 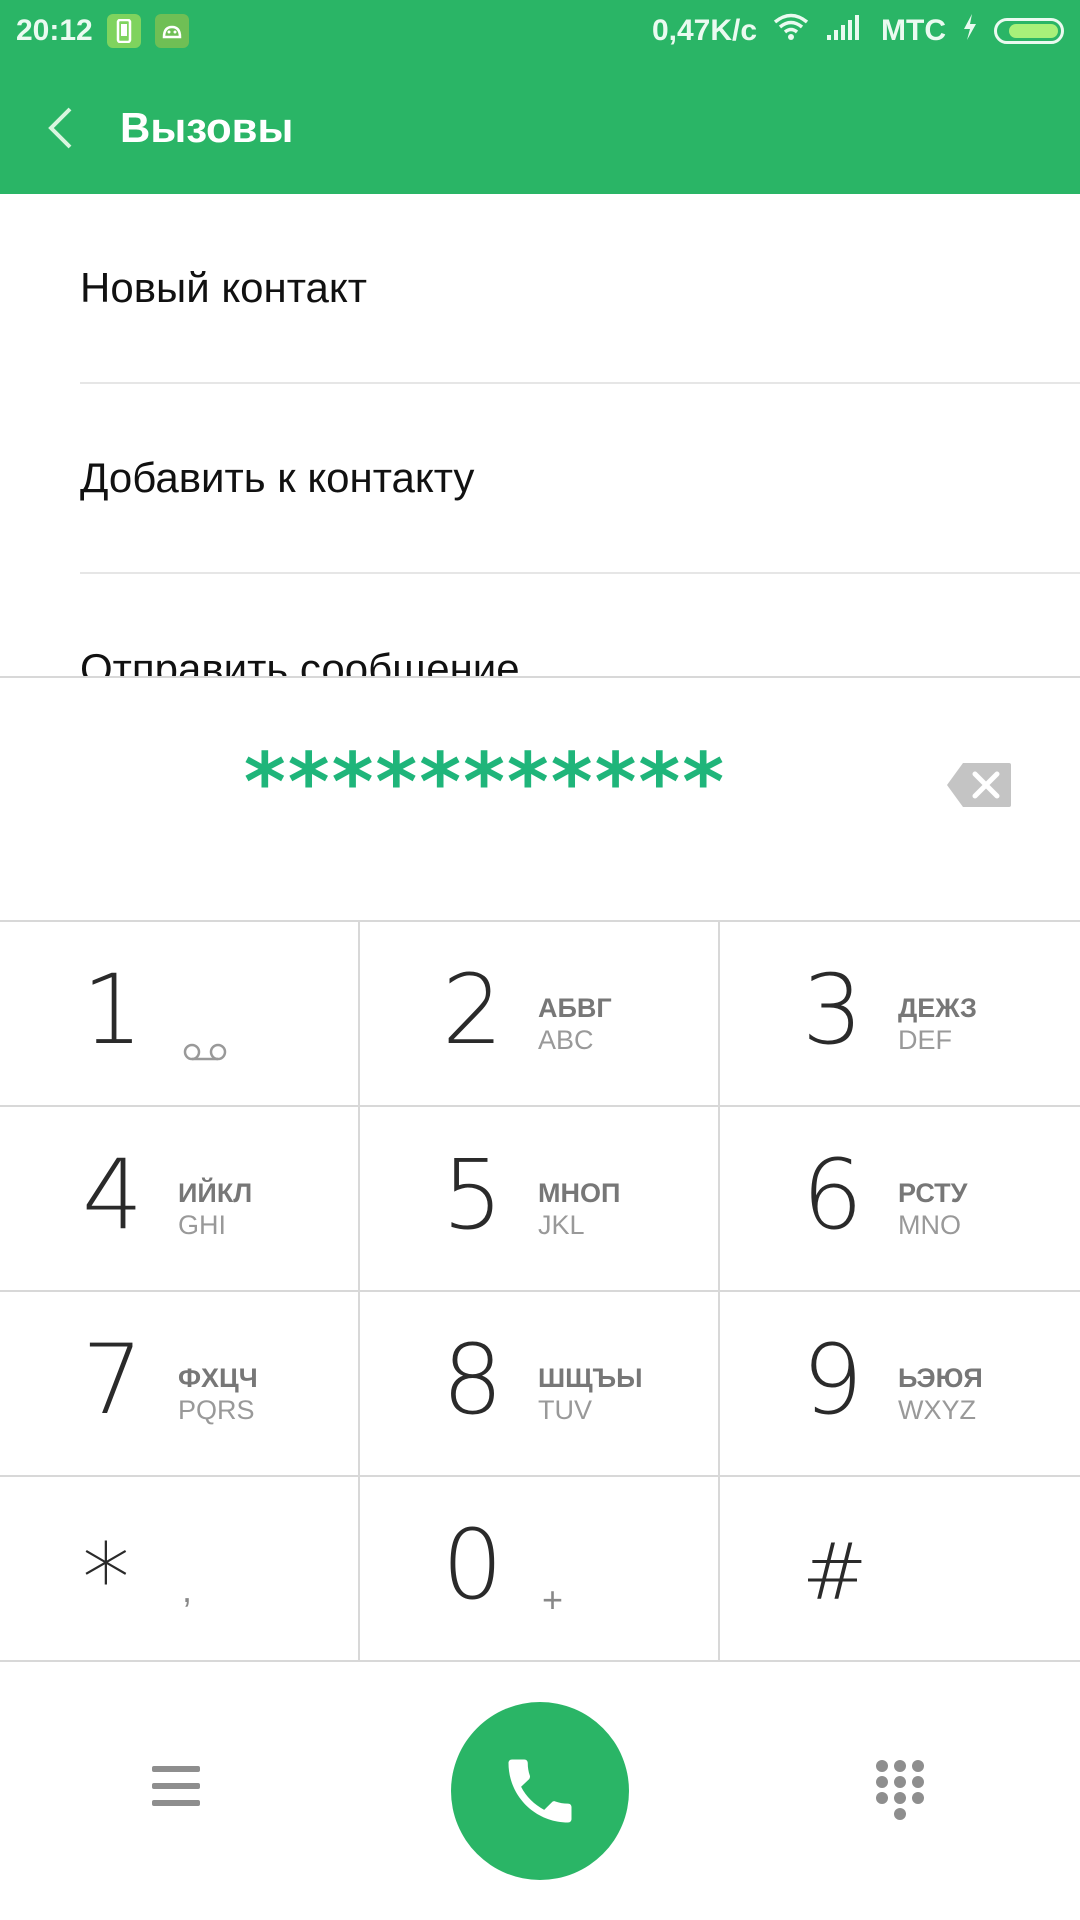 I want to click on menu-button, so click(x=176, y=1786).